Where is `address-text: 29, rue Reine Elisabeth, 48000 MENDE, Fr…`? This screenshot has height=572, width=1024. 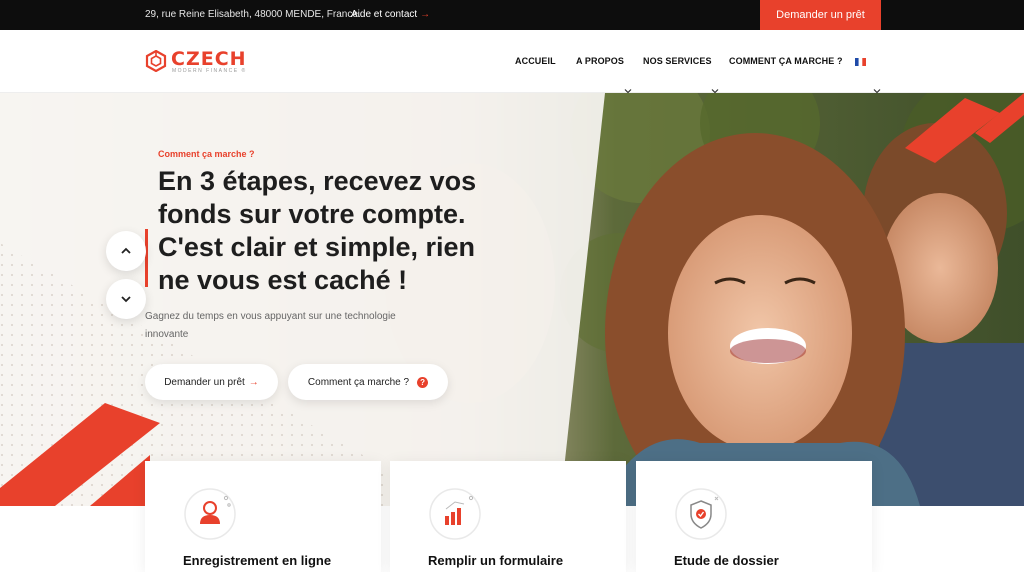 address-text: 29, rue Reine Elisabeth, 48000 MENDE, Fr… is located at coordinates (253, 14).